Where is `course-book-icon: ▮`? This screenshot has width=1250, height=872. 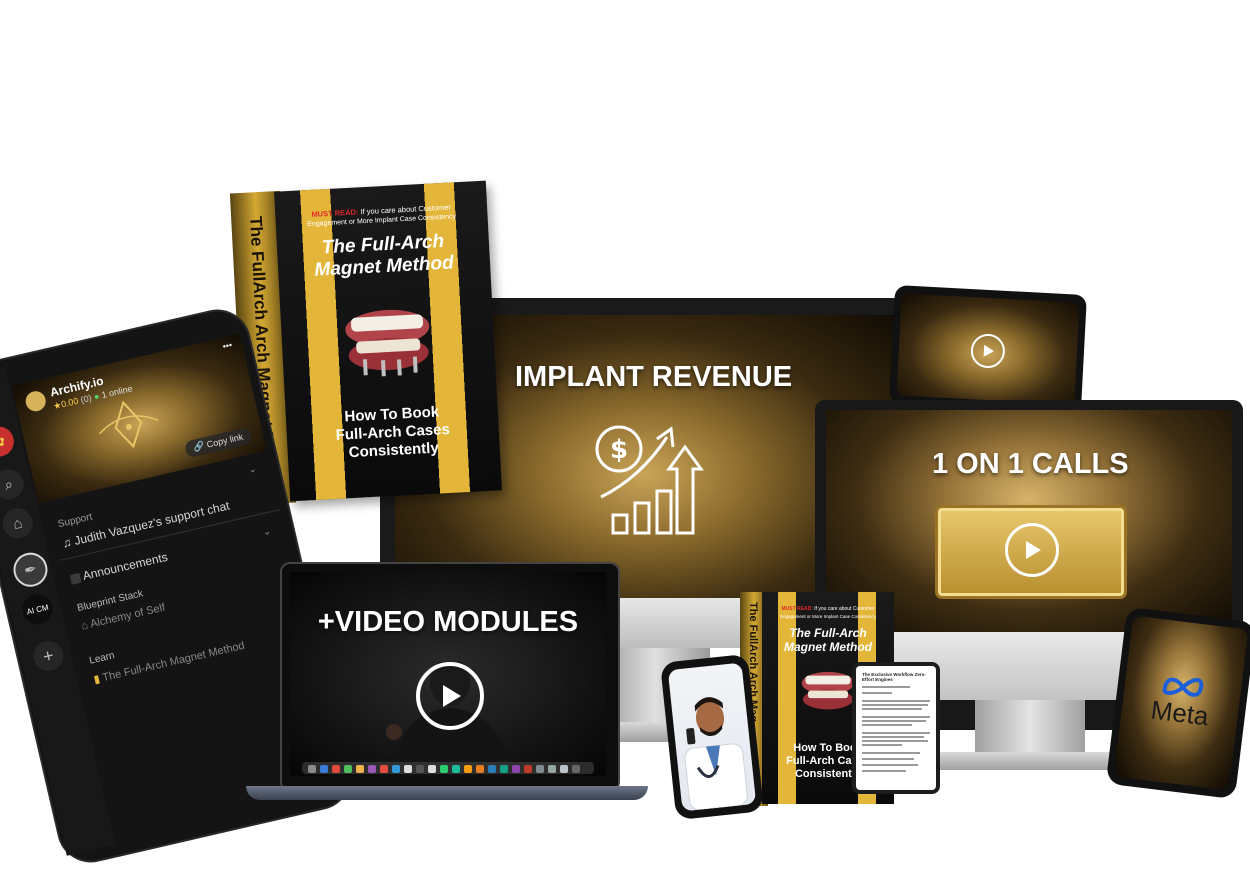 course-book-icon: ▮ is located at coordinates (97, 680).